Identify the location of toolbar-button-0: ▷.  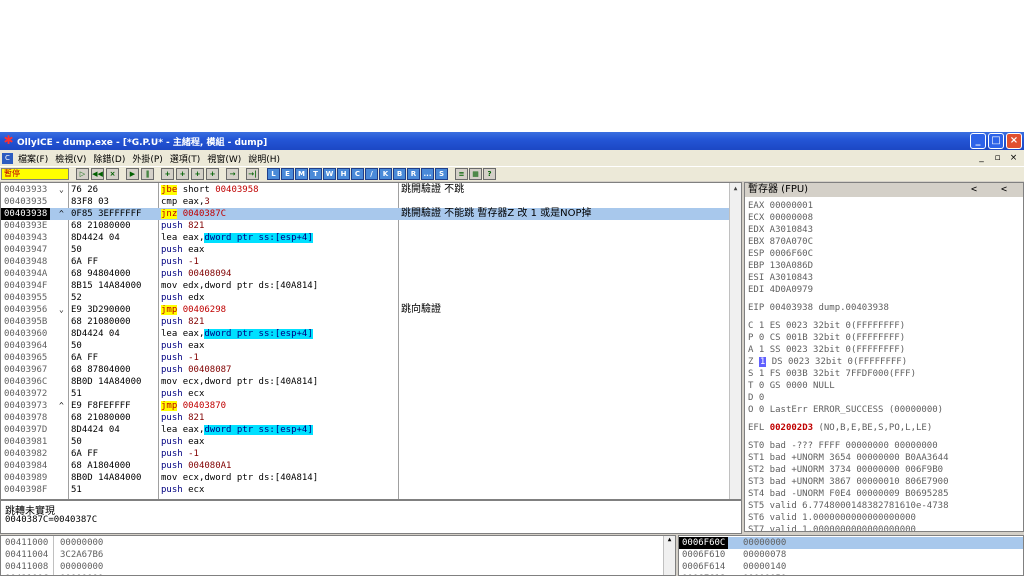
(82, 174).